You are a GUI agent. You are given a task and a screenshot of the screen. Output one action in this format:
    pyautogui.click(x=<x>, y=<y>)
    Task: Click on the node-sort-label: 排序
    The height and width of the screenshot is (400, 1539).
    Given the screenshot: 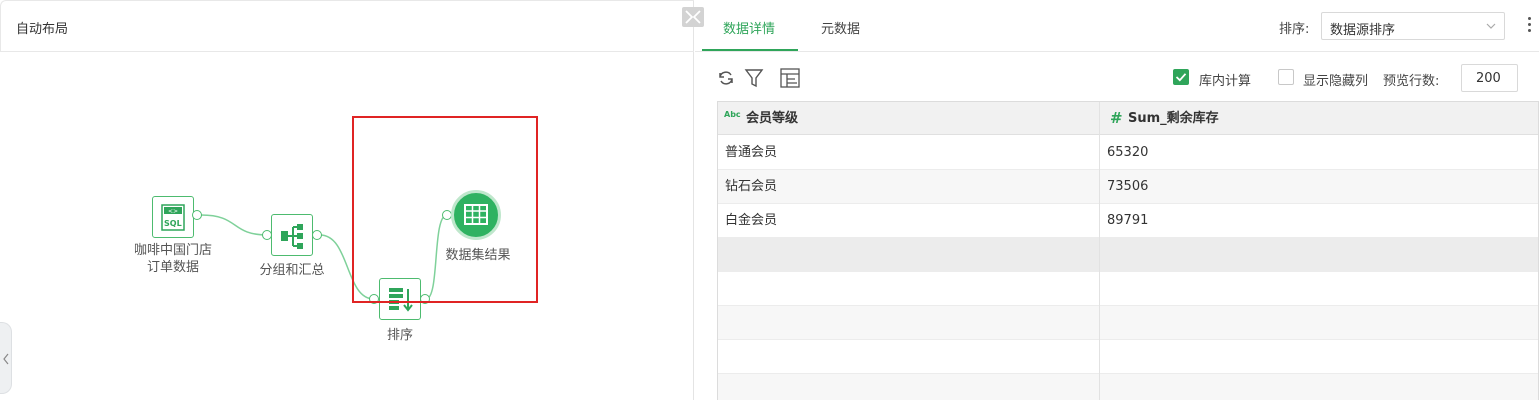 What is the action you would take?
    pyautogui.click(x=399, y=335)
    